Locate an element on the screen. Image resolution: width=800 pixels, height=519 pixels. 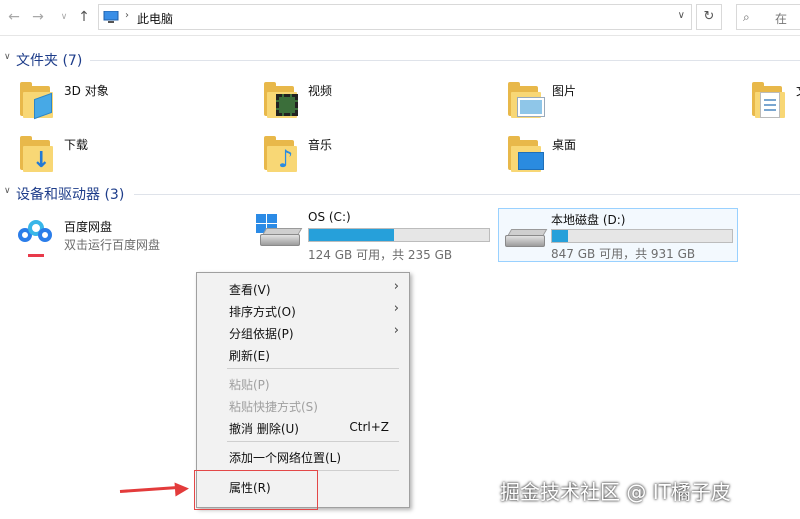
menu-item-refresh: 刷新(E) is located at coordinates (303, 354).